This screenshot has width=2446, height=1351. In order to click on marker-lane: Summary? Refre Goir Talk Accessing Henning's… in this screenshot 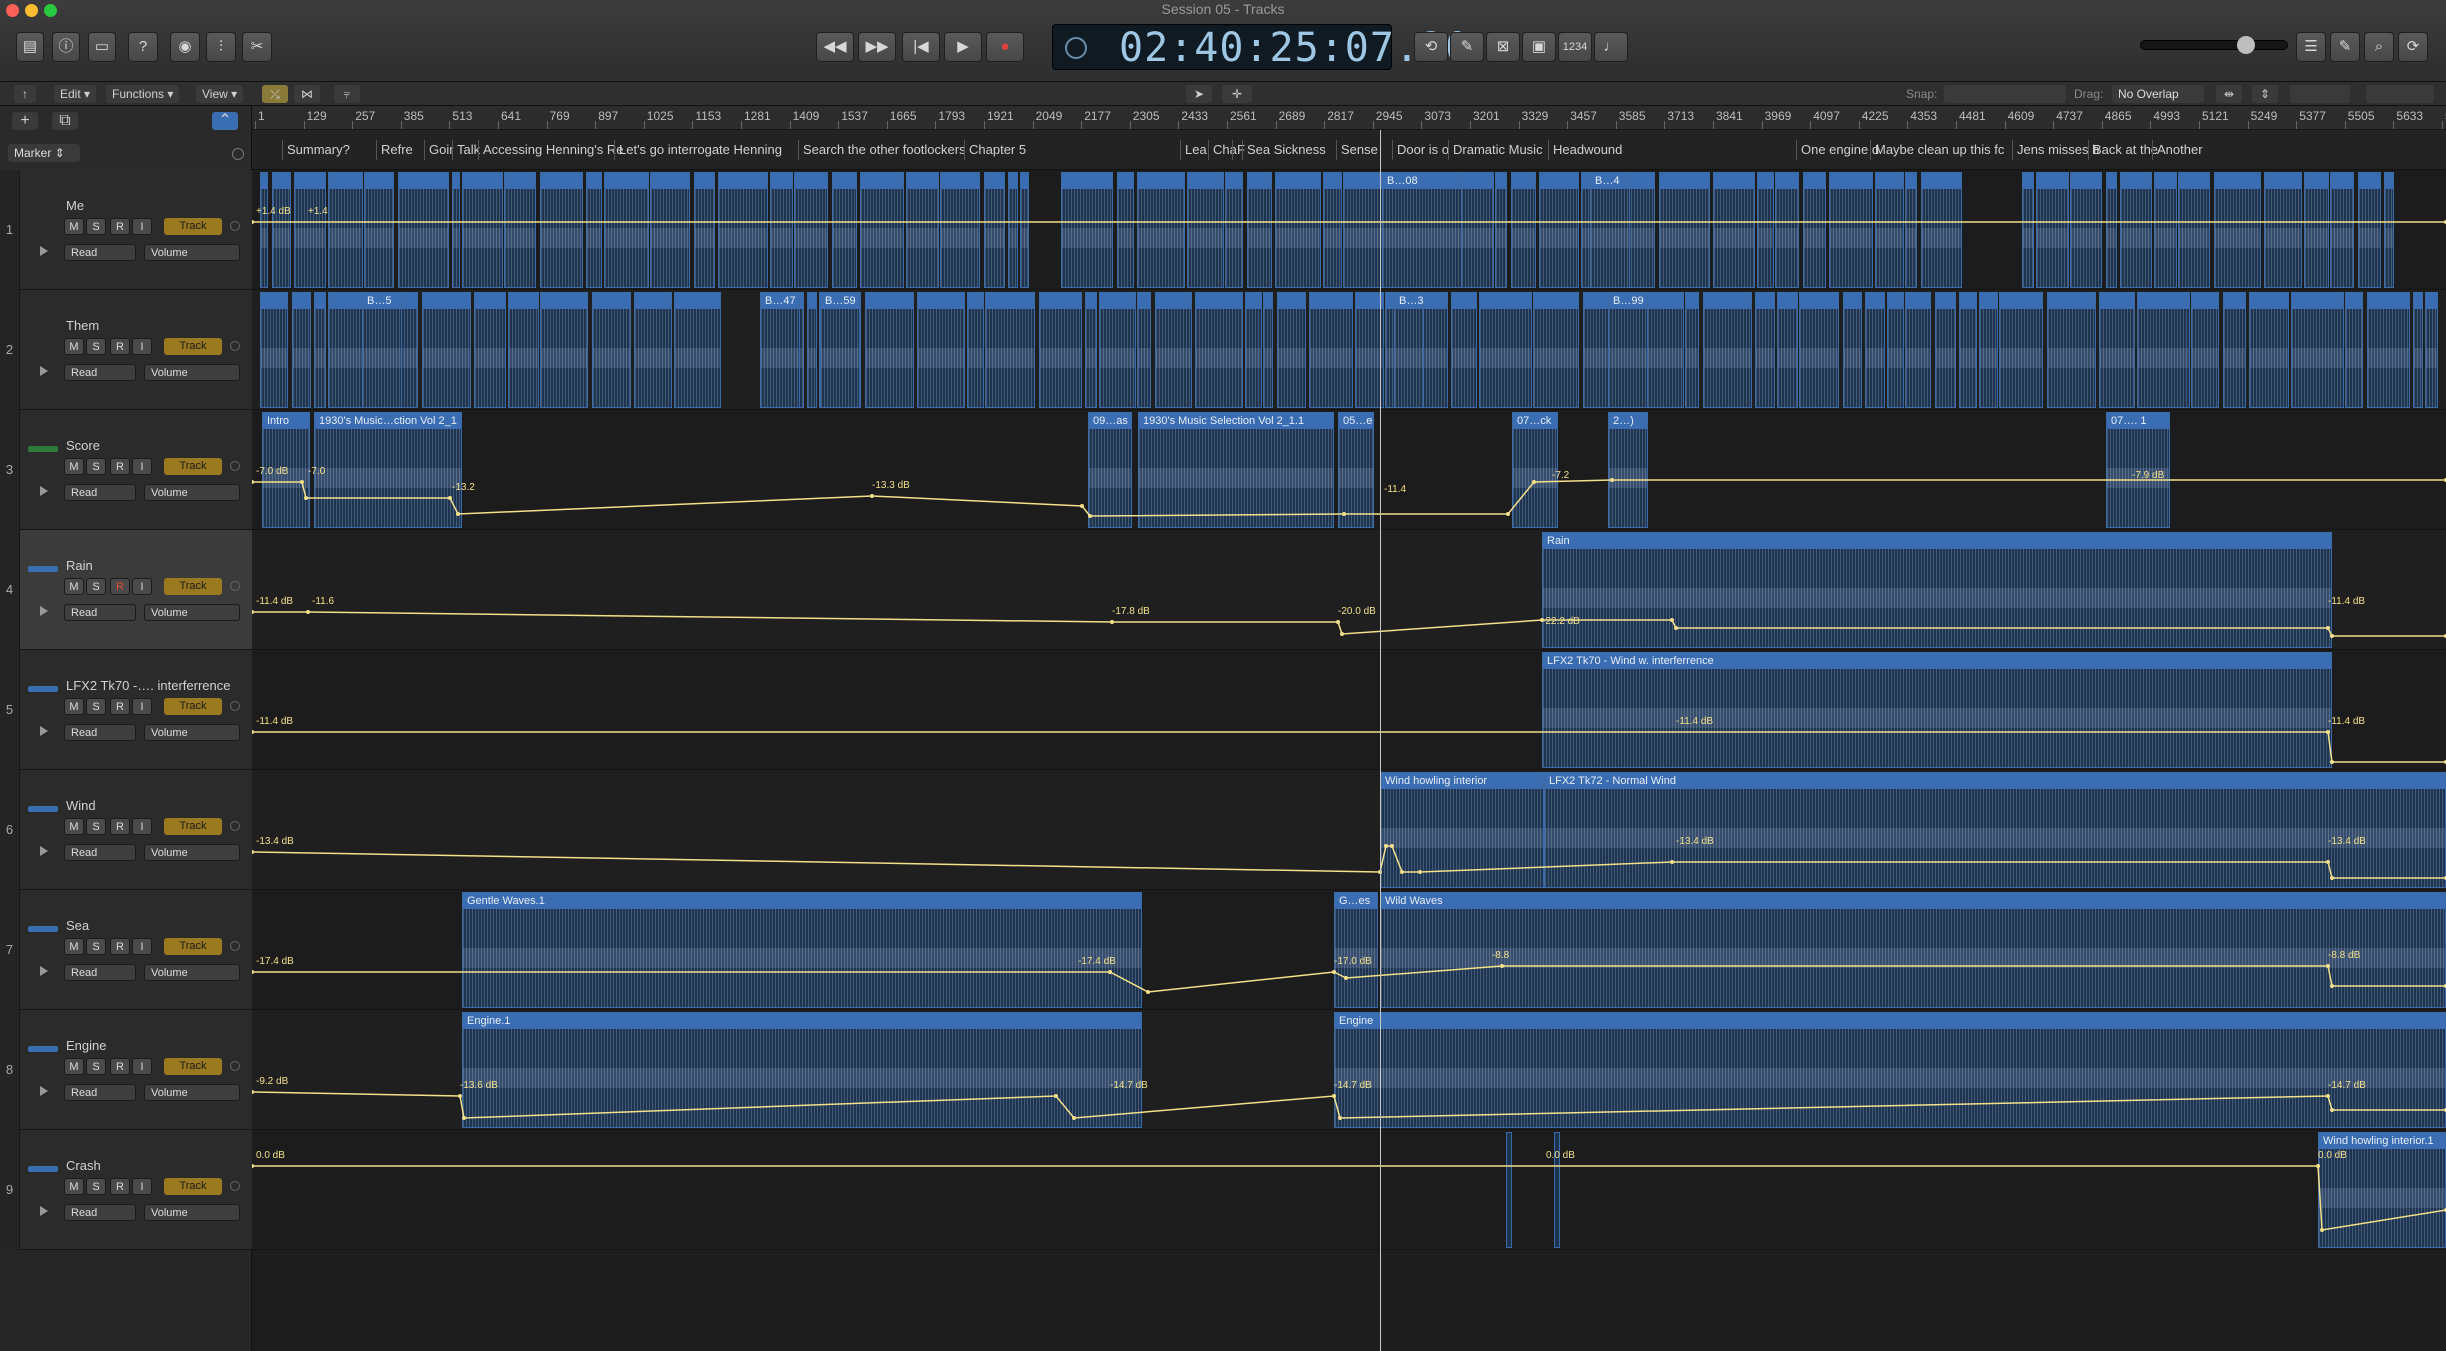, I will do `click(1349, 150)`.